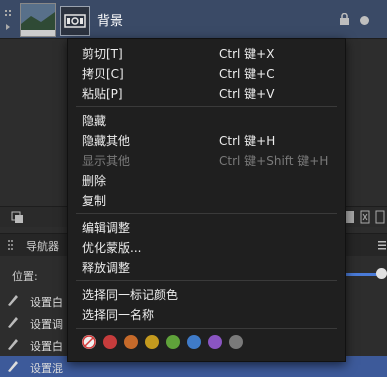 The width and height of the screenshot is (387, 377). Describe the element at coordinates (11, 245) in the screenshot. I see `panel-grip-icon` at that location.